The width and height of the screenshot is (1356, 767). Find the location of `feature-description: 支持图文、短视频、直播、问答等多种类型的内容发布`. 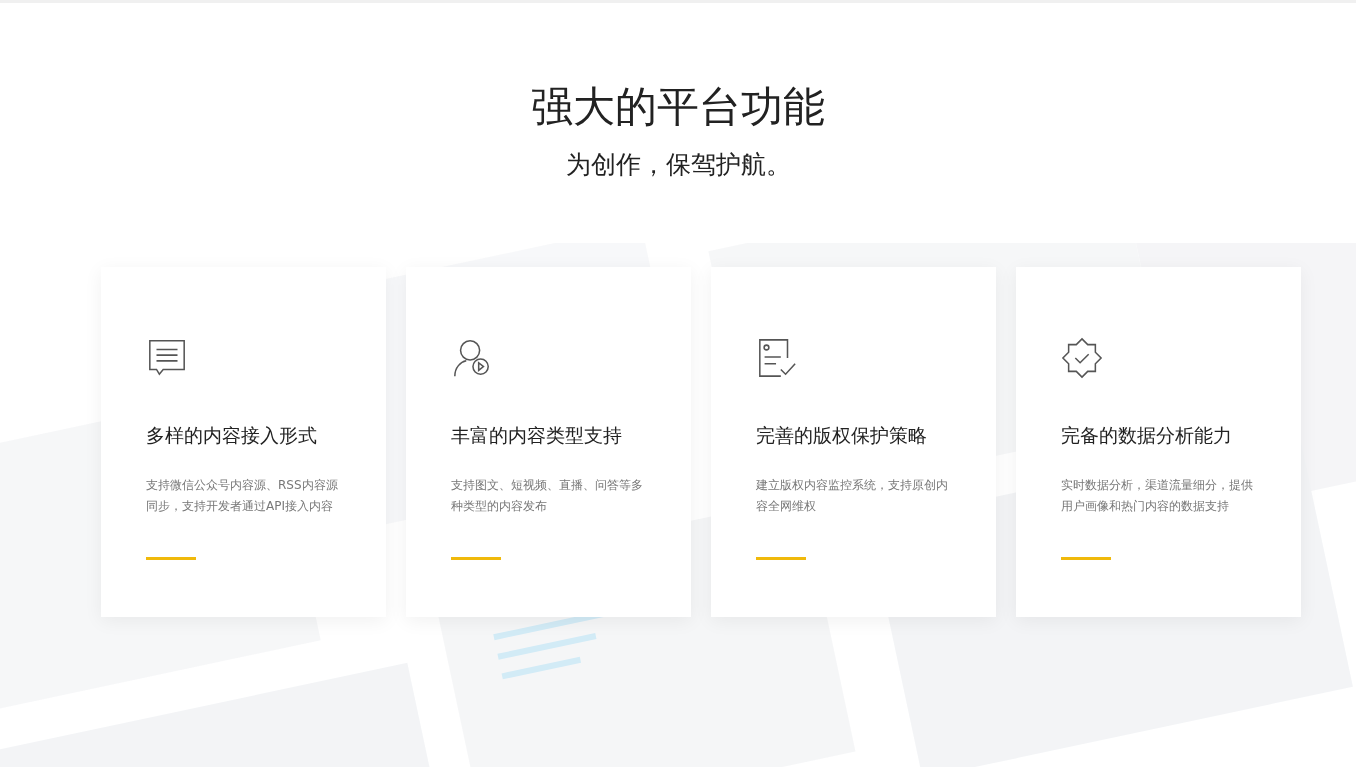

feature-description: 支持图文、短视频、直播、问答等多种类型的内容发布 is located at coordinates (547, 496).